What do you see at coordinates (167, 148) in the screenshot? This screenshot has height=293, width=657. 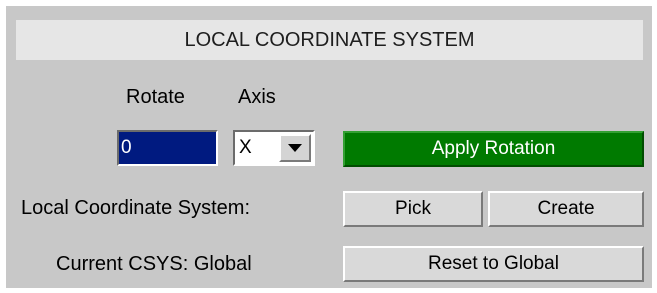 I see `rotate-value-input: 0` at bounding box center [167, 148].